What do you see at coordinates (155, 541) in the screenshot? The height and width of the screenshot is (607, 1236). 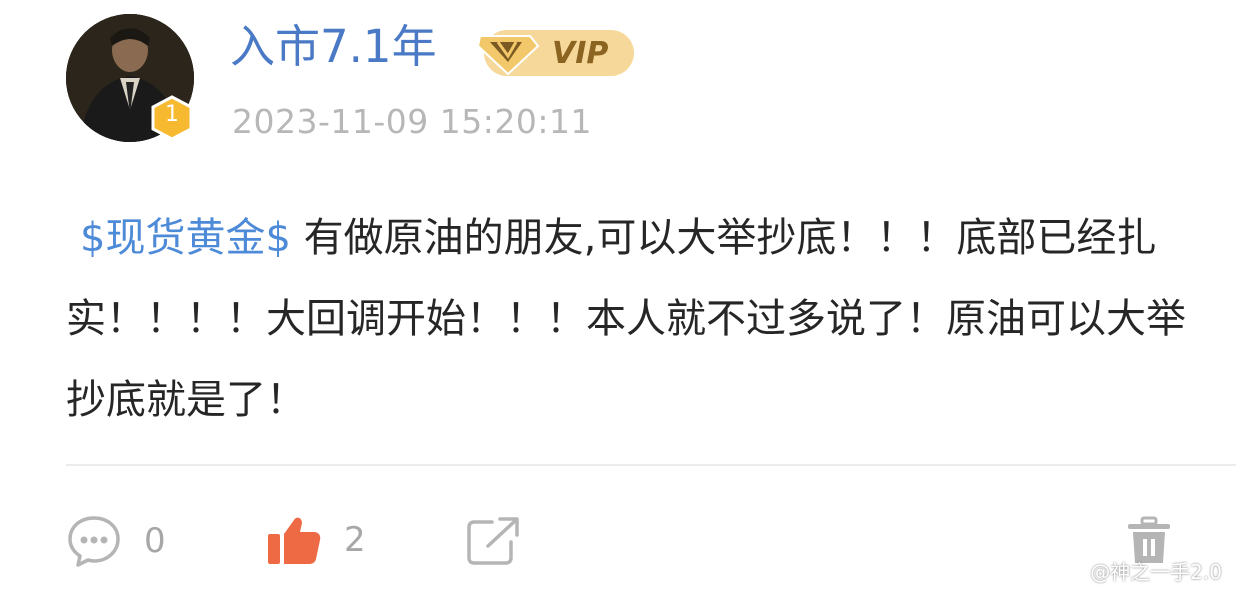 I see `comment-count: 0` at bounding box center [155, 541].